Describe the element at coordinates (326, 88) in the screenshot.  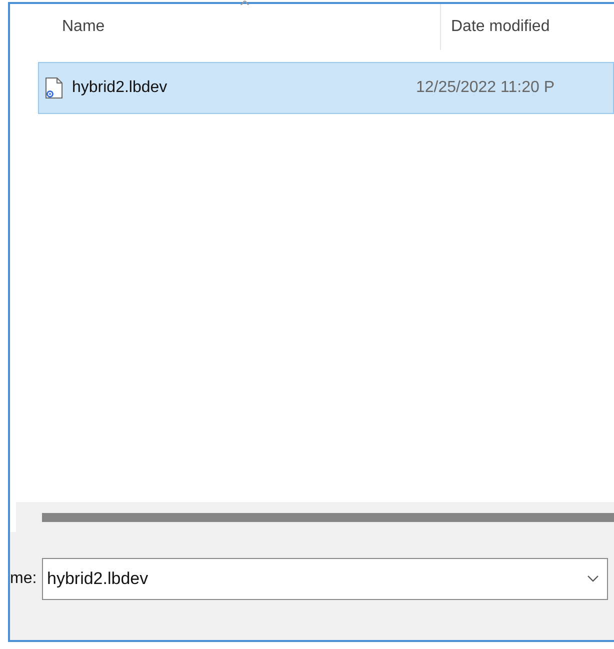
I see `file-row: hybrid2.lbdev 12/25/2022 11:20 P` at that location.